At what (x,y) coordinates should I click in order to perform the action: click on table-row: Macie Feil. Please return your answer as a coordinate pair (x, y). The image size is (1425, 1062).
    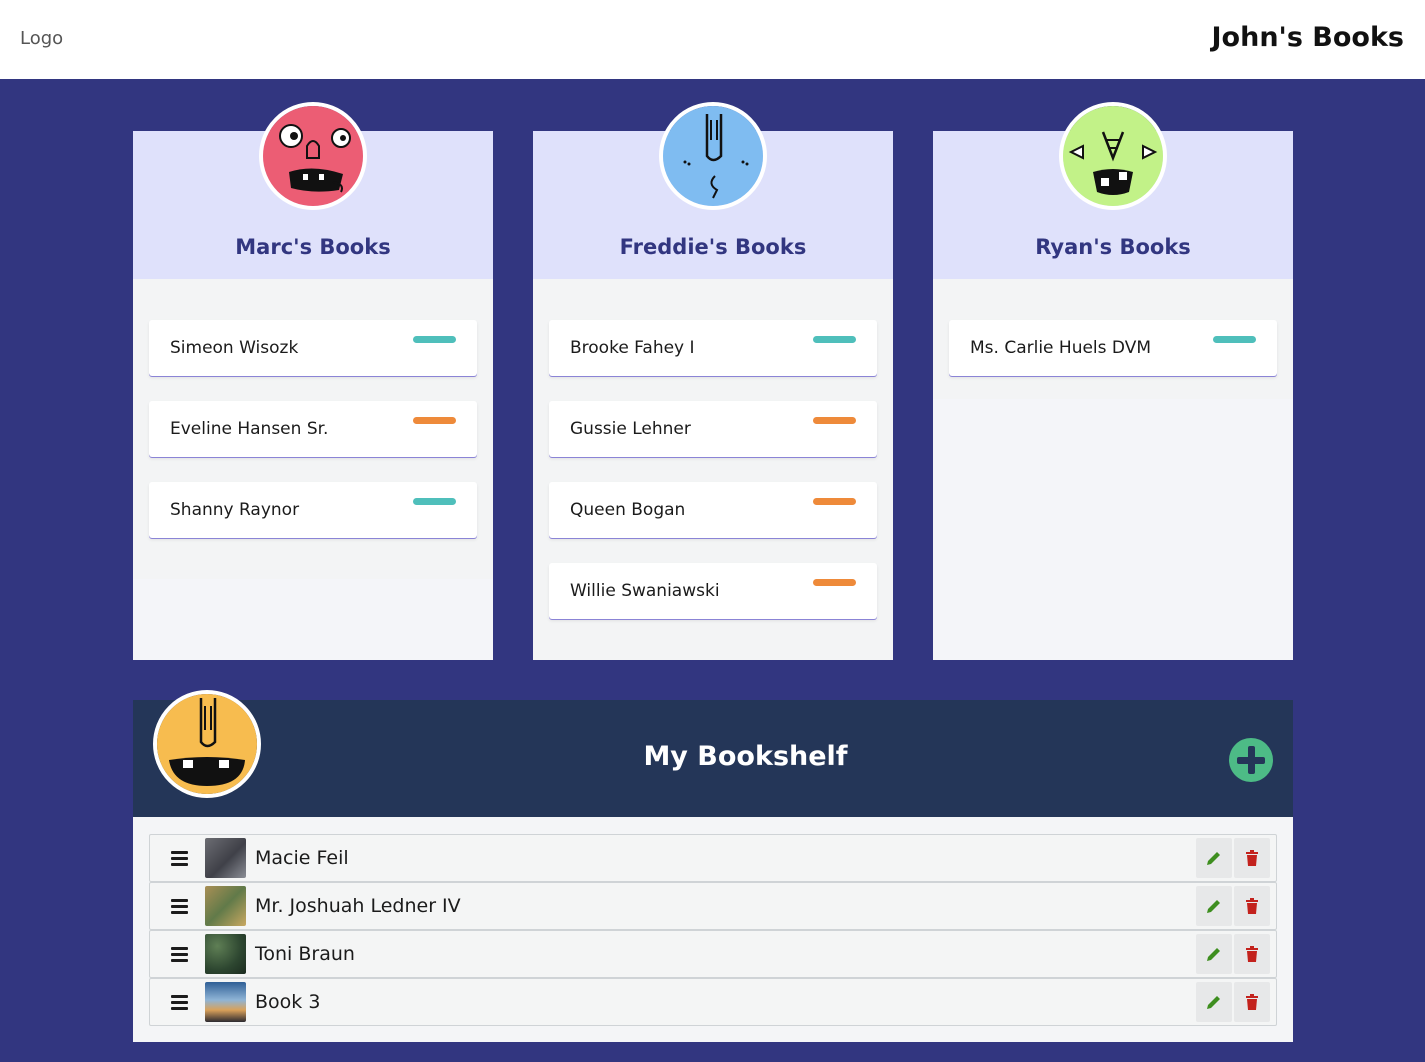
    Looking at the image, I should click on (713, 858).